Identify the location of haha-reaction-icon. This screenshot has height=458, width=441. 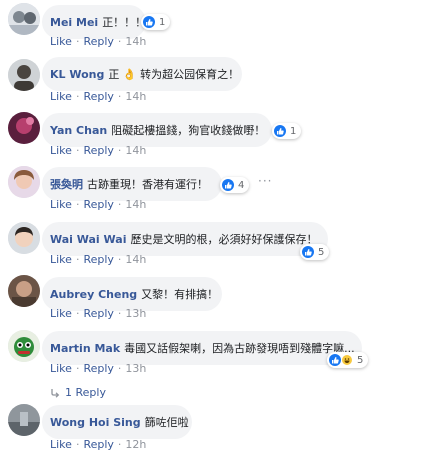
(347, 360).